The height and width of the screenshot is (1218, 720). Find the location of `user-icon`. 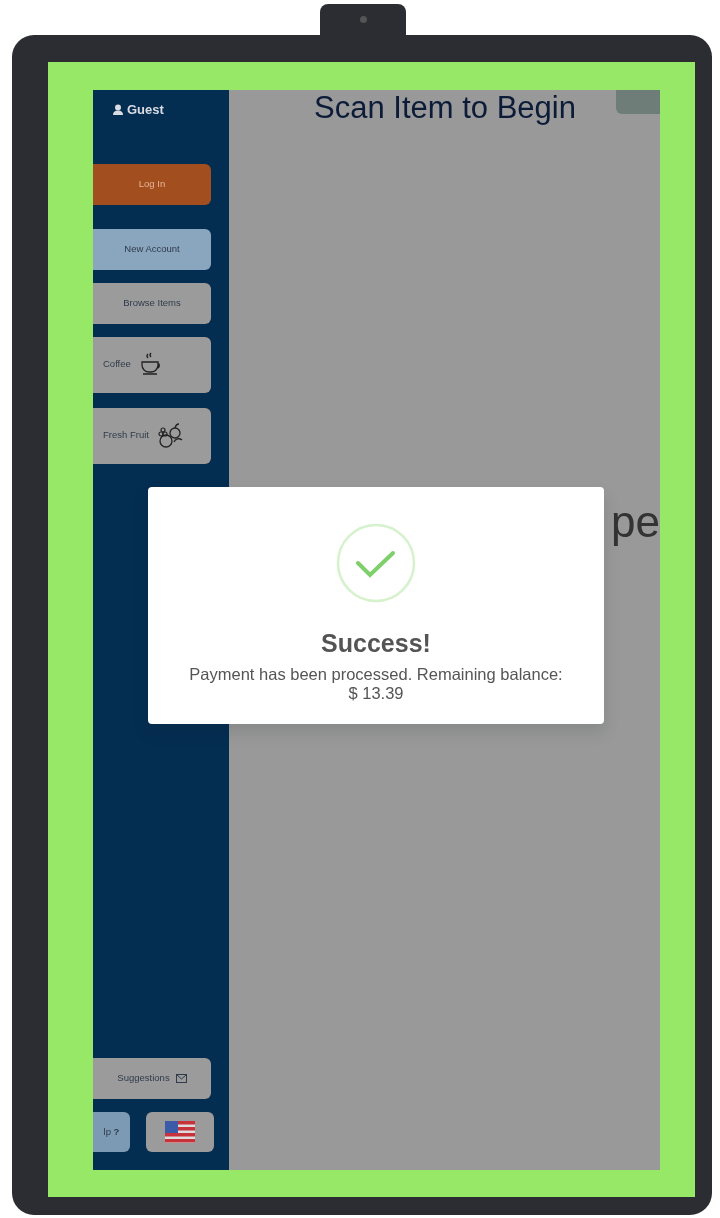

user-icon is located at coordinates (118, 110).